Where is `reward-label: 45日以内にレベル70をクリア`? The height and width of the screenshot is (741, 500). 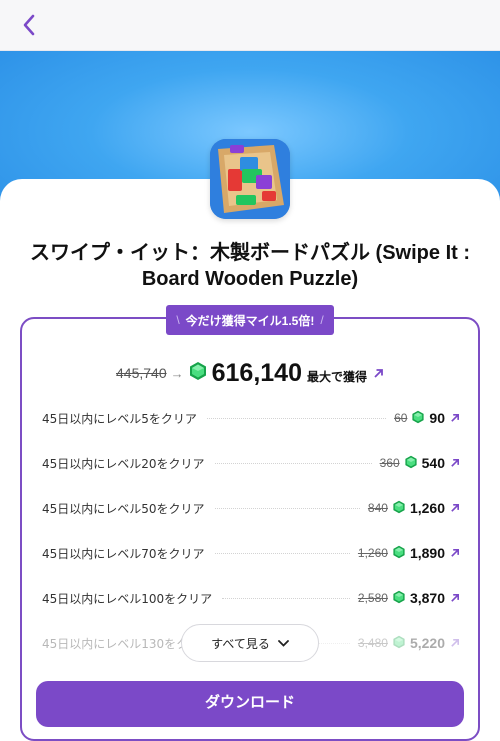 reward-label: 45日以内にレベル70をクリア is located at coordinates (123, 553).